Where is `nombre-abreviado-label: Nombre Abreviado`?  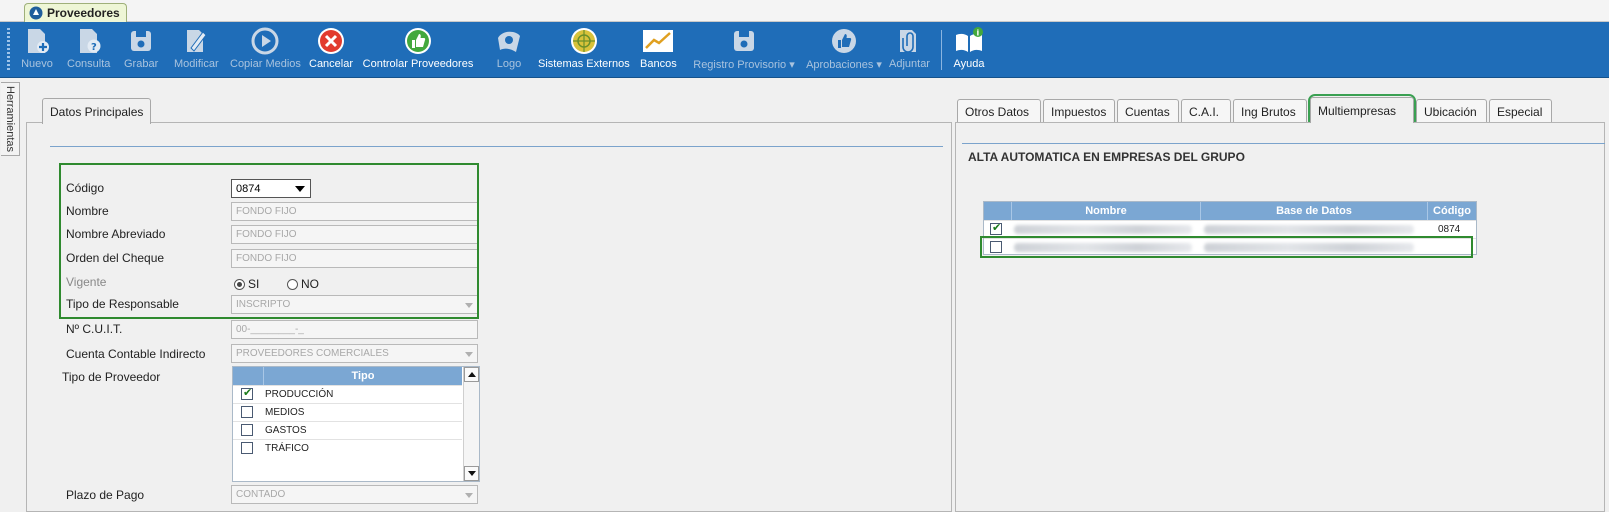 nombre-abreviado-label: Nombre Abreviado is located at coordinates (116, 234).